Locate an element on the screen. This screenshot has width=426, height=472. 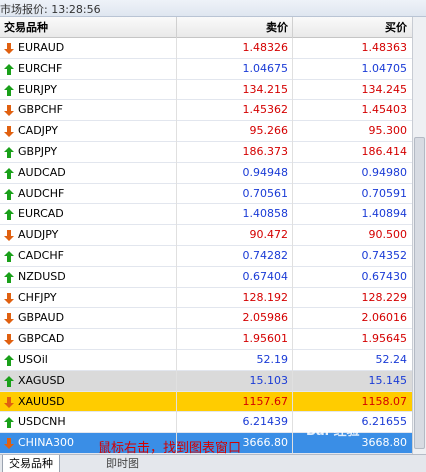
symbol-name: CADCHF is located at coordinates (41, 255).